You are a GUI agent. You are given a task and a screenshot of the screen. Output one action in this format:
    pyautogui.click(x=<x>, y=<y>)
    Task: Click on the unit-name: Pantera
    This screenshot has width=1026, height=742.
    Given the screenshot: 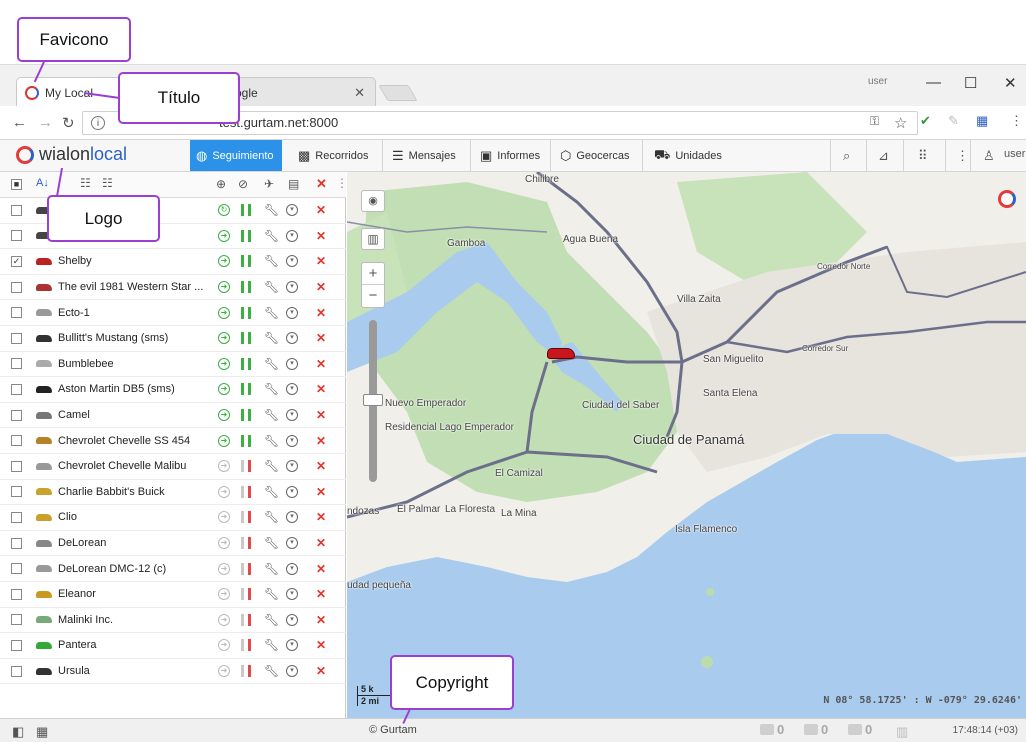 What is the action you would take?
    pyautogui.click(x=133, y=645)
    